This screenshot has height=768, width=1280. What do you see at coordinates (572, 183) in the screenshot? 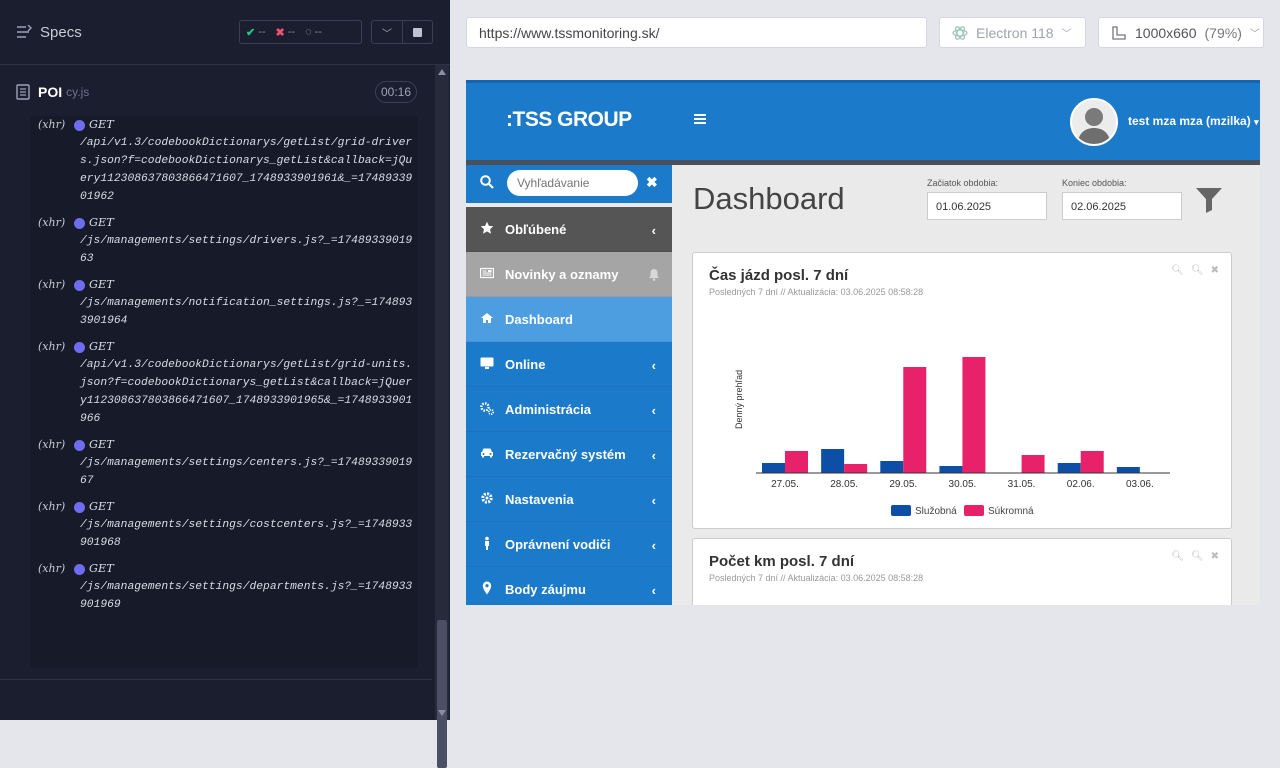
I see `search-input` at bounding box center [572, 183].